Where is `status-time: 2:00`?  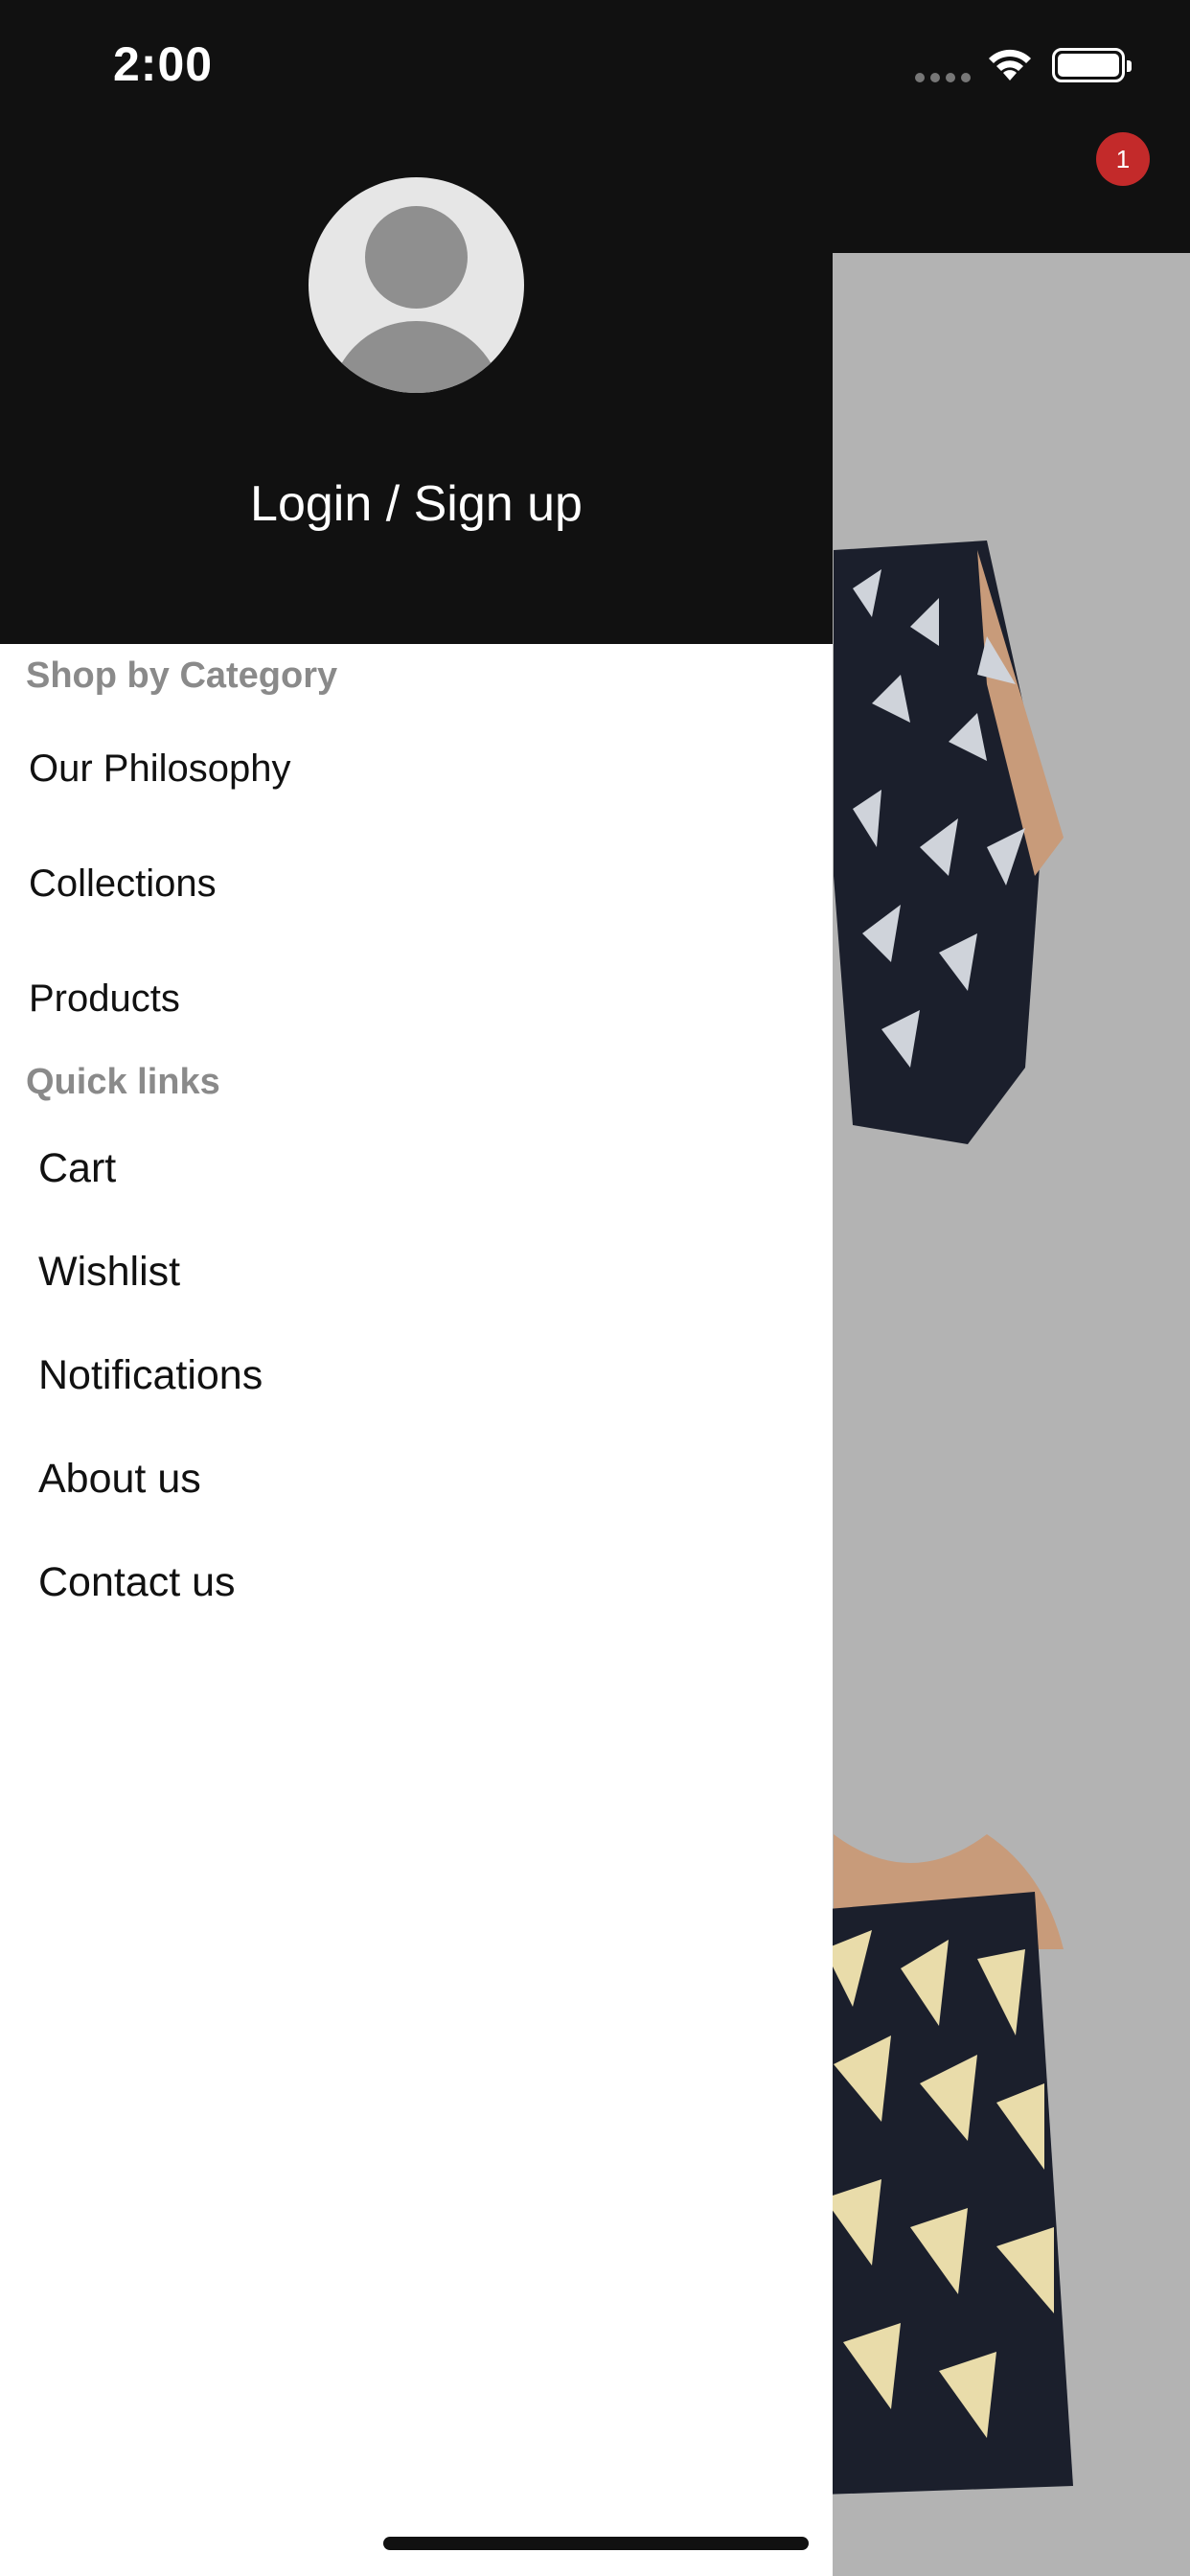
status-time: 2:00 is located at coordinates (163, 64).